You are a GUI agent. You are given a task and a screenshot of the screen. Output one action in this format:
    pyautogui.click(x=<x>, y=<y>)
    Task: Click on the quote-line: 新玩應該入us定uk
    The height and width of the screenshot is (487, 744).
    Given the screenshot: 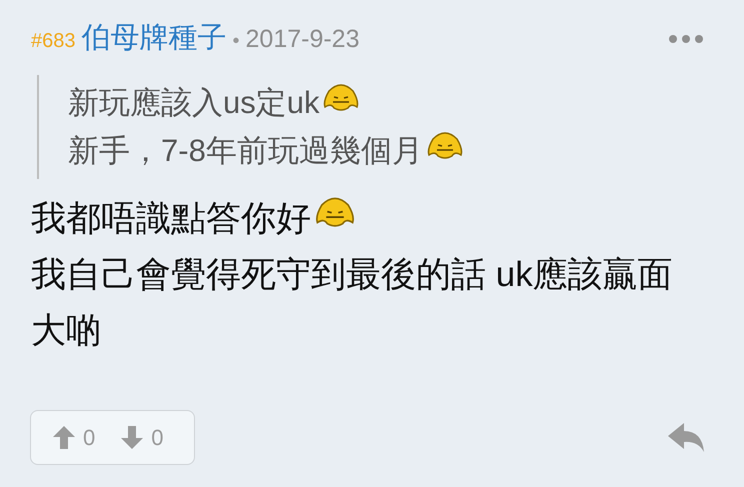 What is the action you would take?
    pyautogui.click(x=406, y=102)
    